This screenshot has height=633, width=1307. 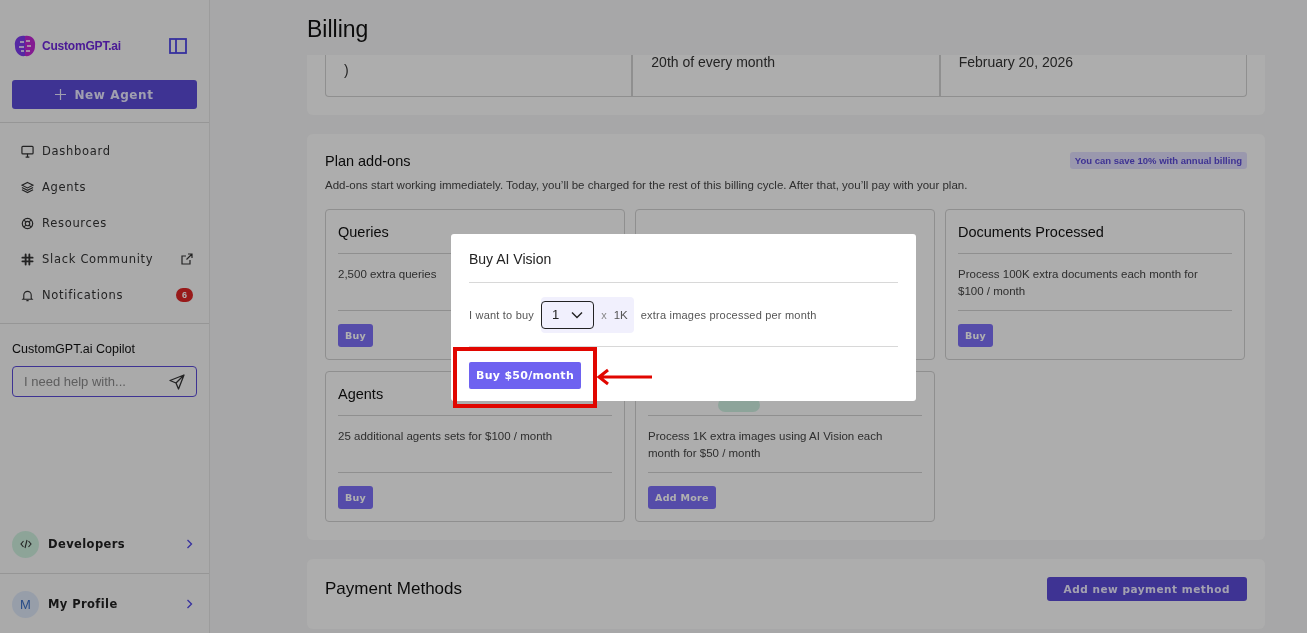 What do you see at coordinates (81, 46) in the screenshot?
I see `brand-name: CustomGPT.ai` at bounding box center [81, 46].